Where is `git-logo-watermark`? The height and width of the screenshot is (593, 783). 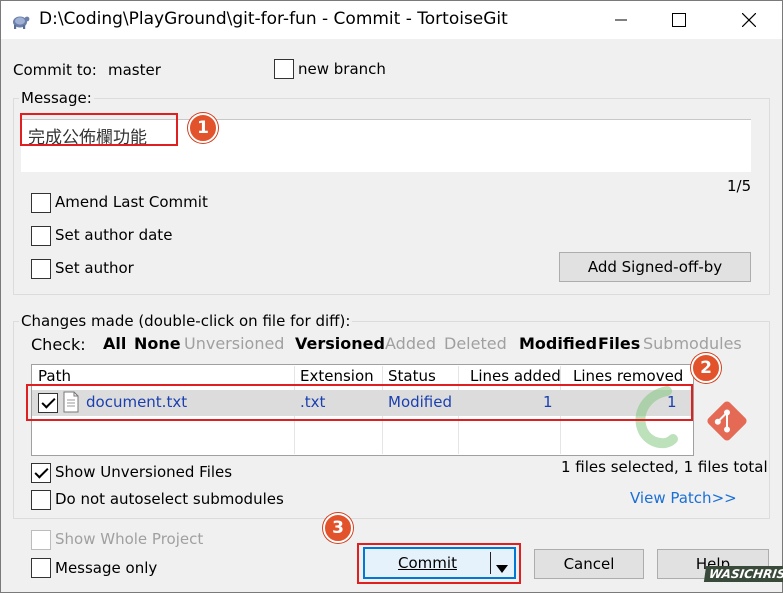 git-logo-watermark is located at coordinates (689, 421).